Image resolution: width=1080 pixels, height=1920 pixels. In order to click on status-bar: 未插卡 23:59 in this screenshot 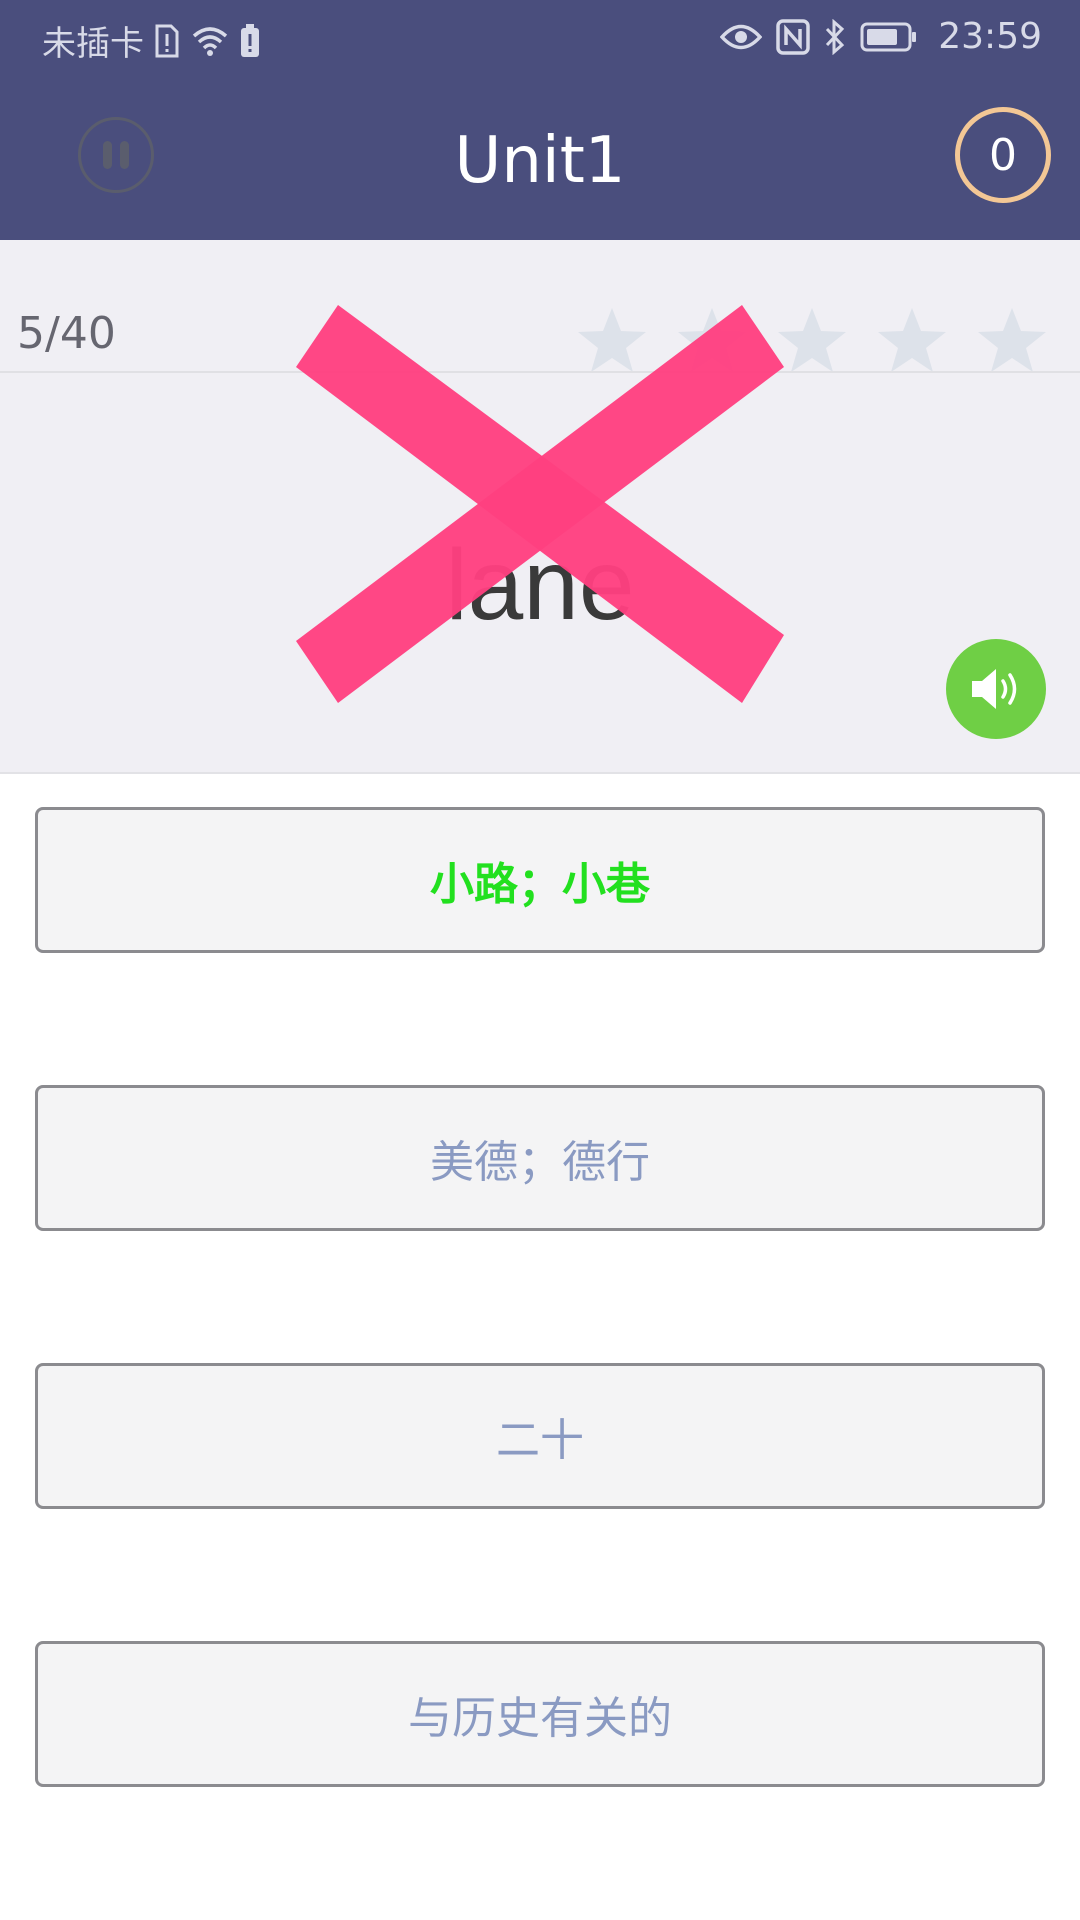, I will do `click(540, 38)`.